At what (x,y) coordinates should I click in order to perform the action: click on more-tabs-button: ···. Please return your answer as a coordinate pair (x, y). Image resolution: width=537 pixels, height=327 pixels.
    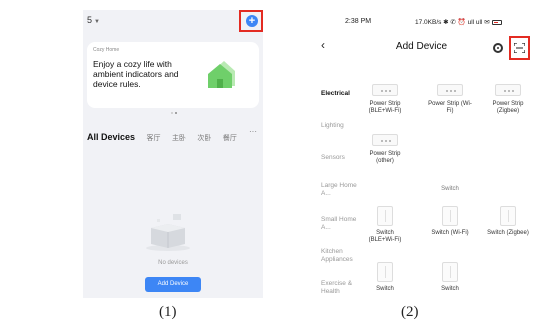
    Looking at the image, I should click on (253, 131).